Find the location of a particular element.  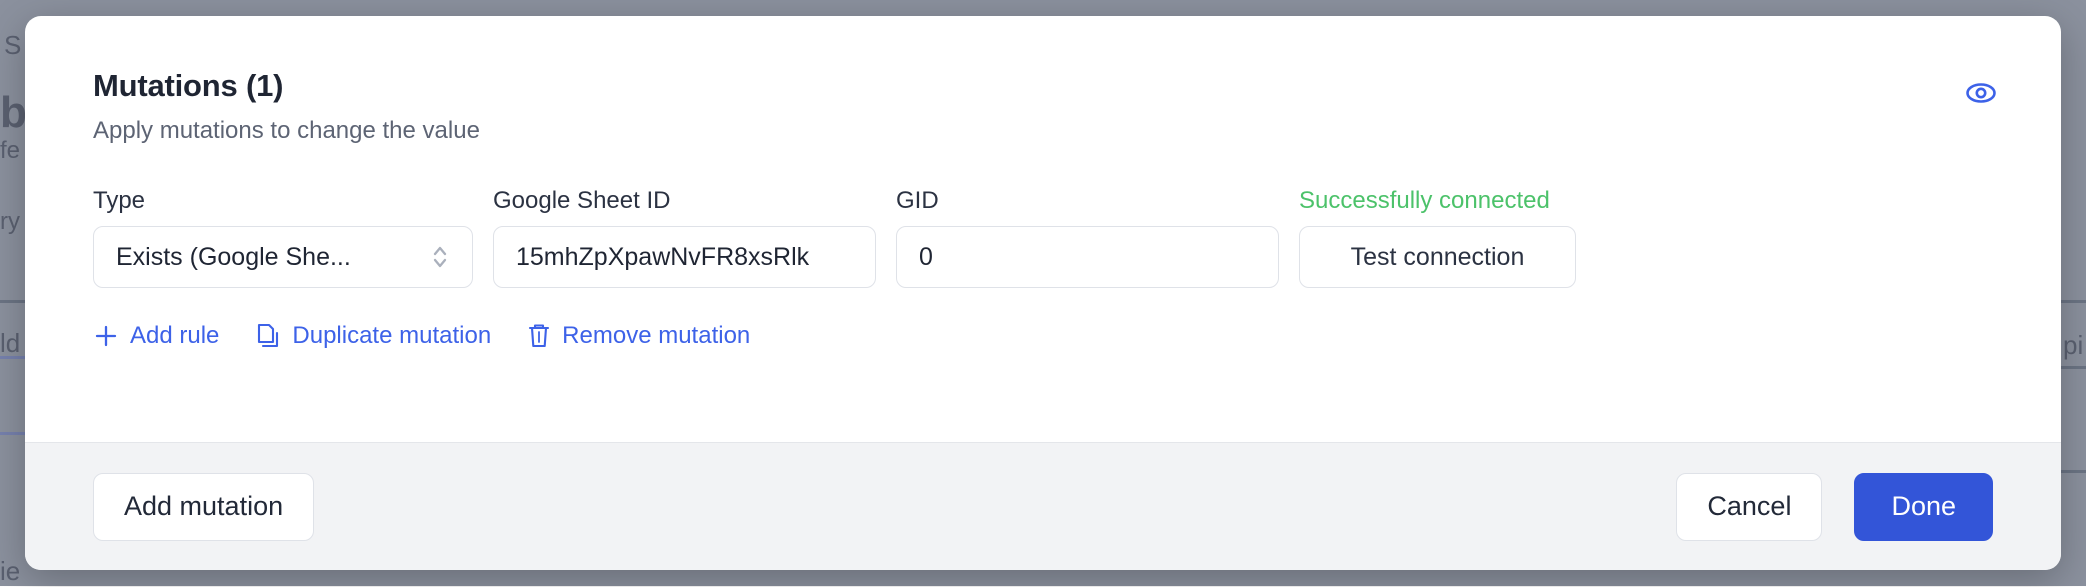

gid-input: 0 is located at coordinates (1087, 257).